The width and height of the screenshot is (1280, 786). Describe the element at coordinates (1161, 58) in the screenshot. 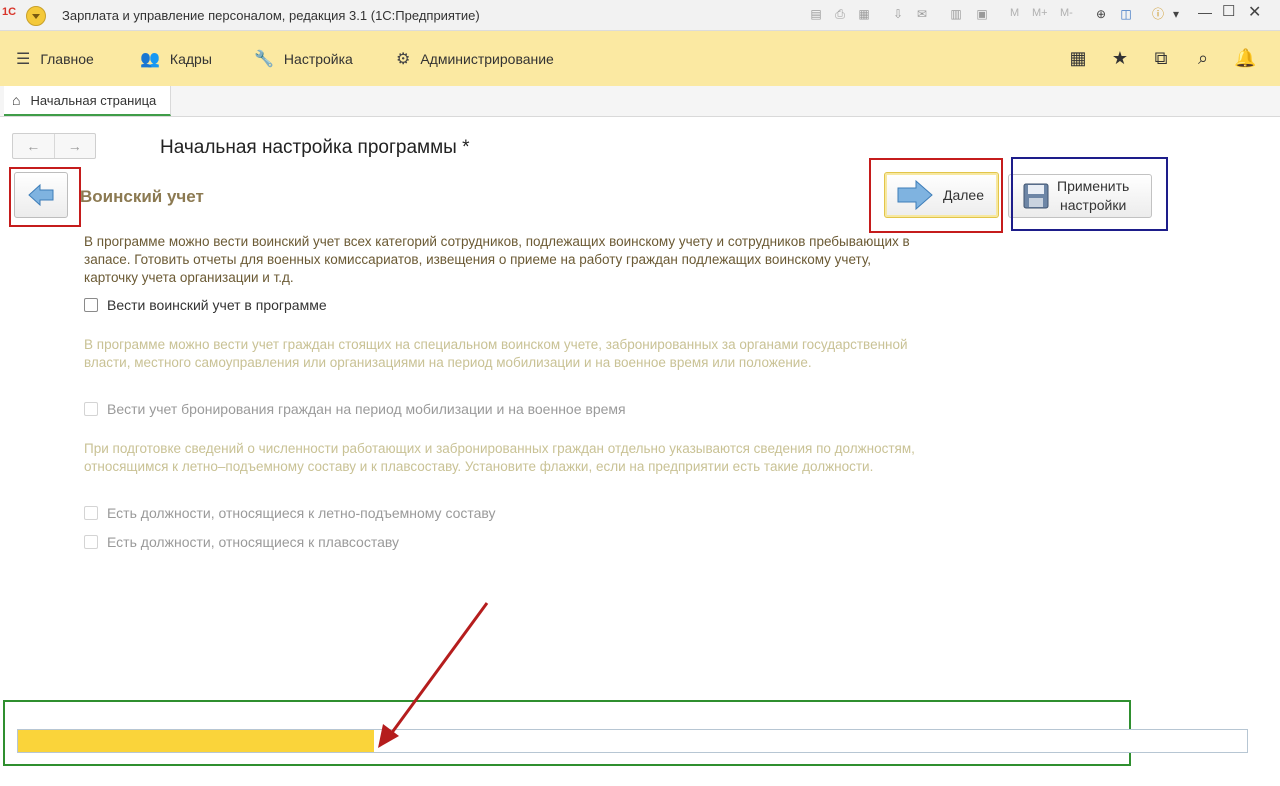

I see `history-icon: ⧉` at that location.